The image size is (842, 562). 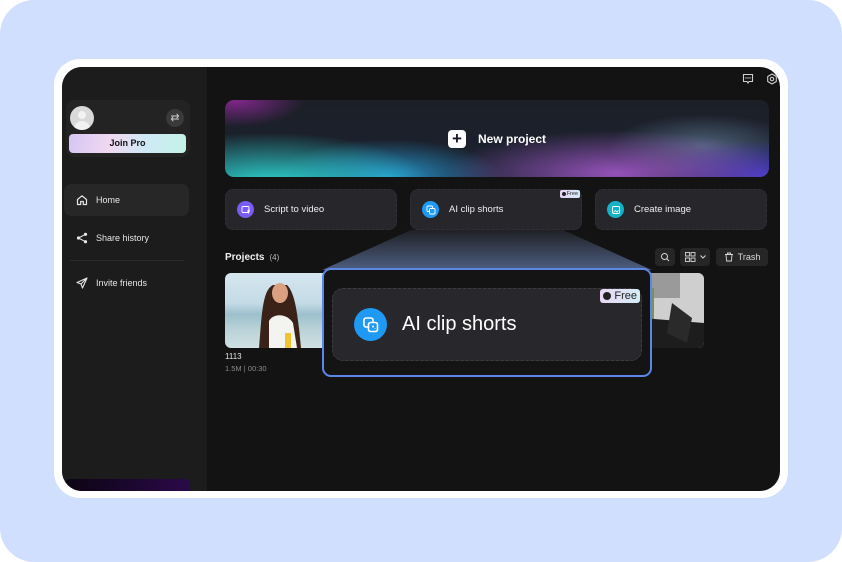 I want to click on woman-beach-photo, so click(x=280, y=315).